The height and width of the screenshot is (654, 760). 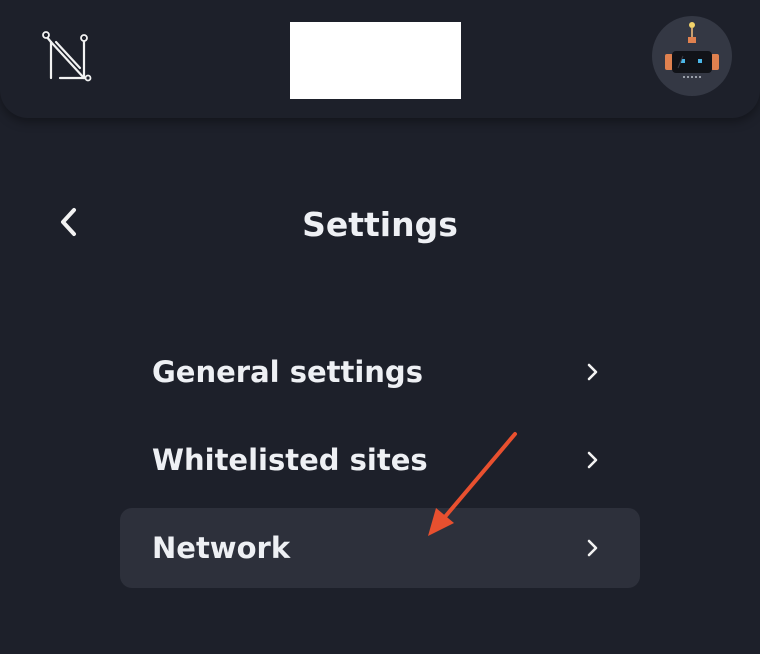 I want to click on menu-item-label: Whitelisted sites, so click(x=290, y=460).